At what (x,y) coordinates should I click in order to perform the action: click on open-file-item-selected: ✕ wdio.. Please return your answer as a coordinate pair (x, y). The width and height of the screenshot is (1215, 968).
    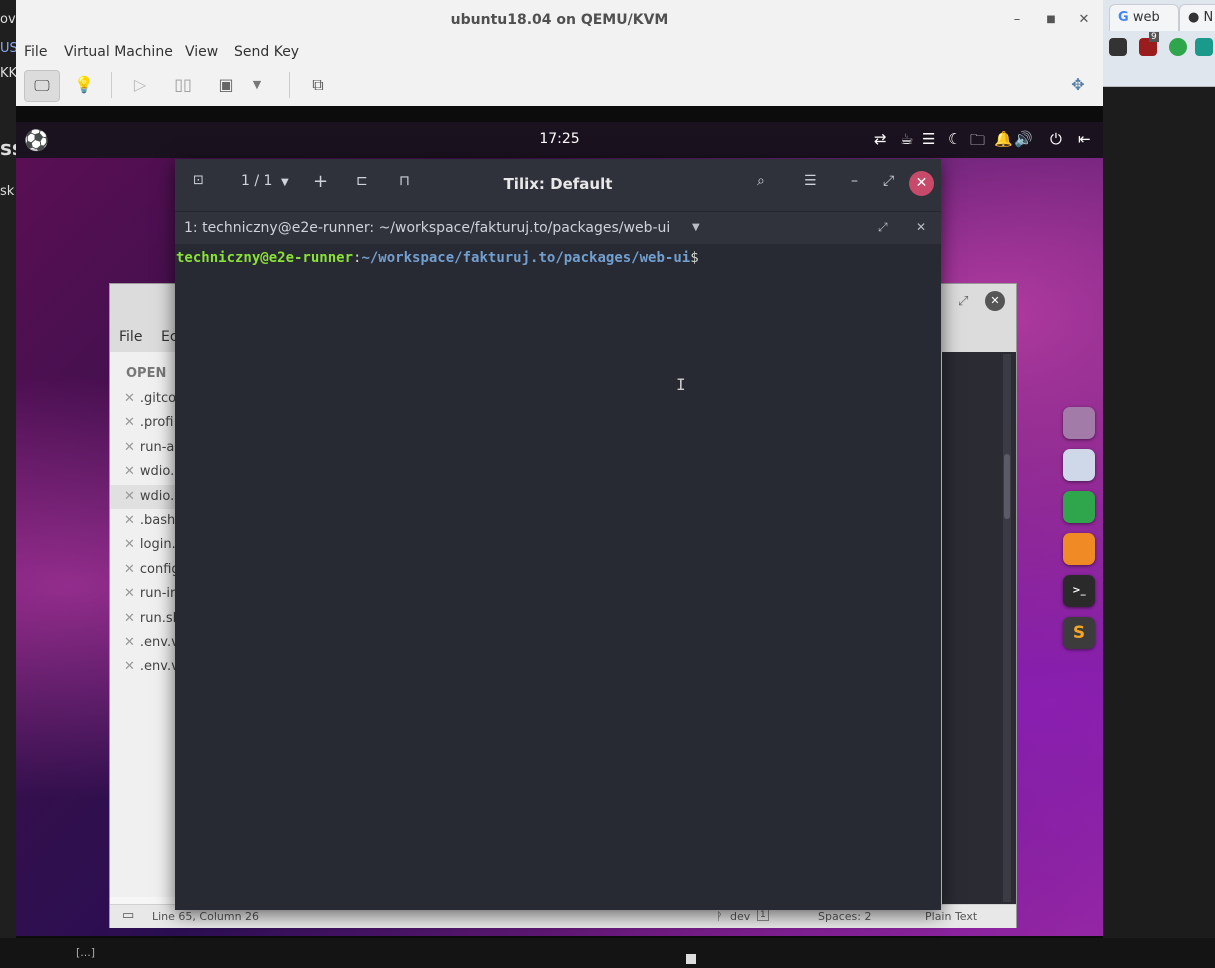
    Looking at the image, I should click on (145, 497).